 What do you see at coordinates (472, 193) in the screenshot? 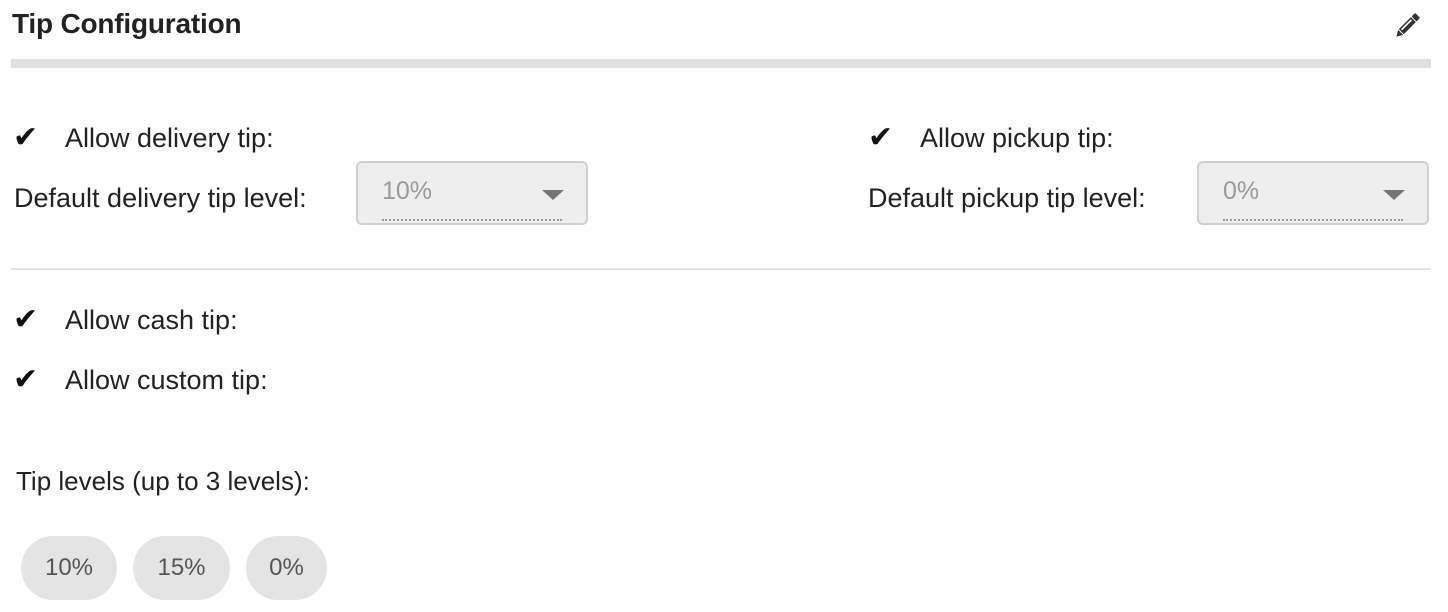
I see `default-delivery-tip-select: 10%` at bounding box center [472, 193].